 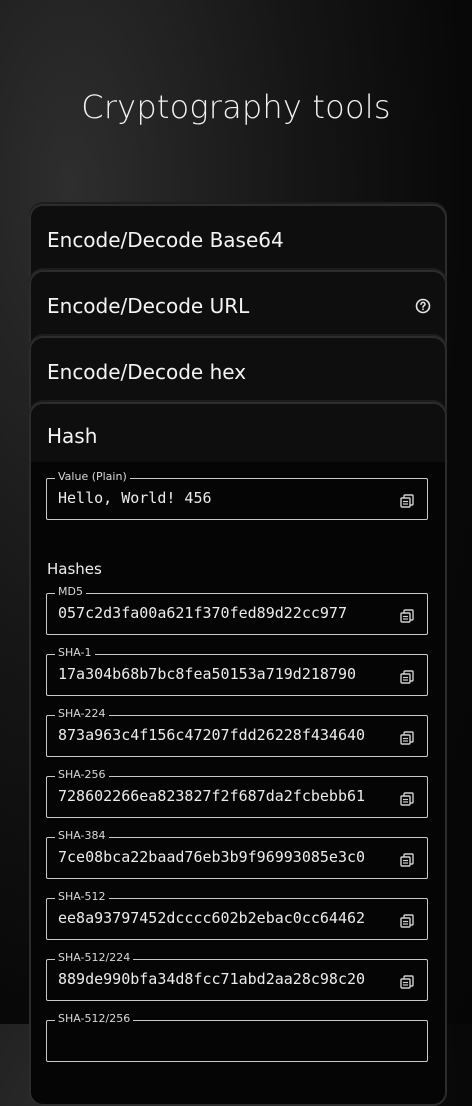 What do you see at coordinates (70, 592) in the screenshot?
I see `hash-field-label: MD5` at bounding box center [70, 592].